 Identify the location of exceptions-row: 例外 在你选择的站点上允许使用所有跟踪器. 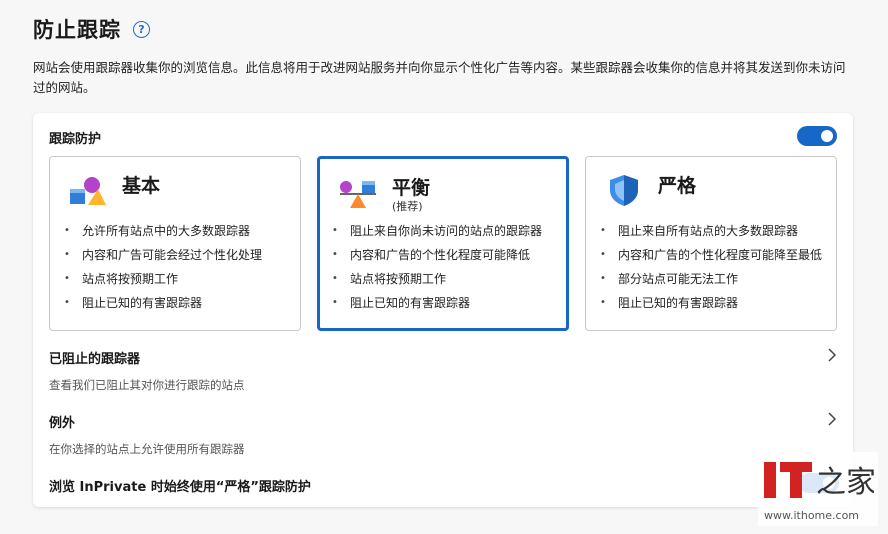
(444, 434).